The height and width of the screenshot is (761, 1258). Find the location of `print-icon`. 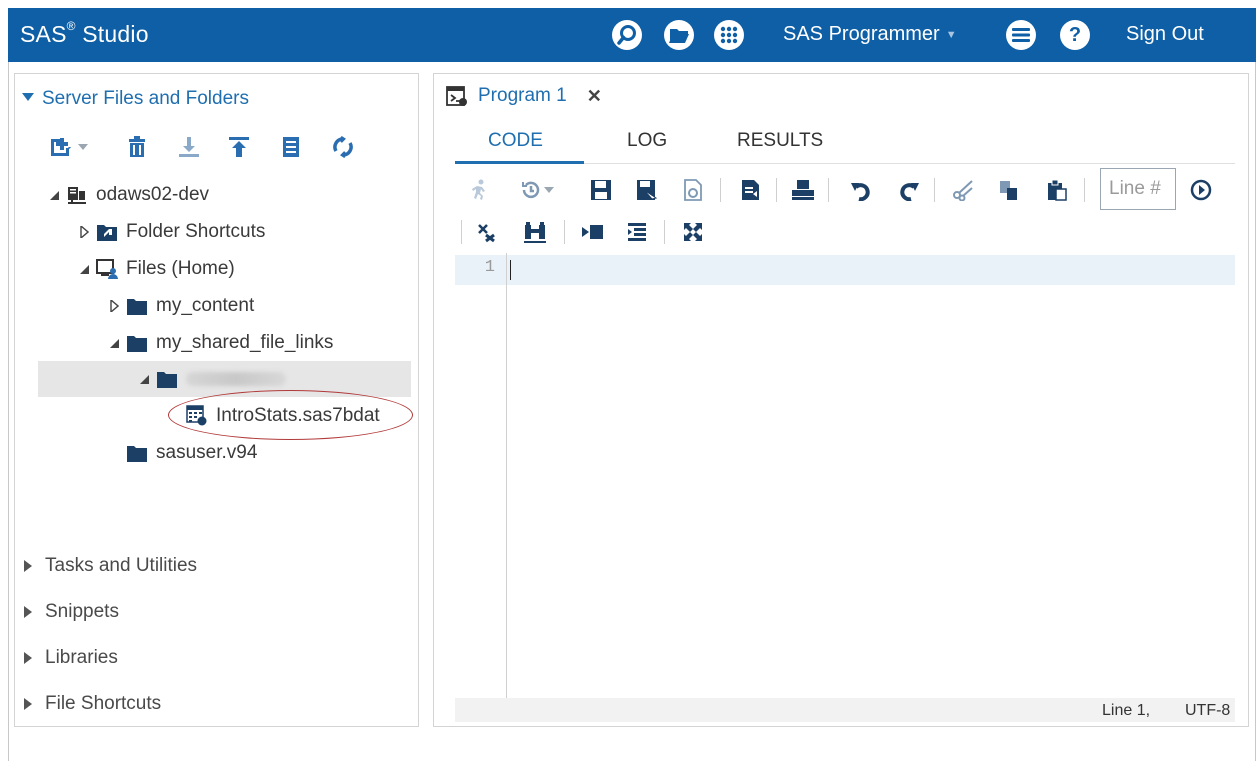

print-icon is located at coordinates (803, 190).